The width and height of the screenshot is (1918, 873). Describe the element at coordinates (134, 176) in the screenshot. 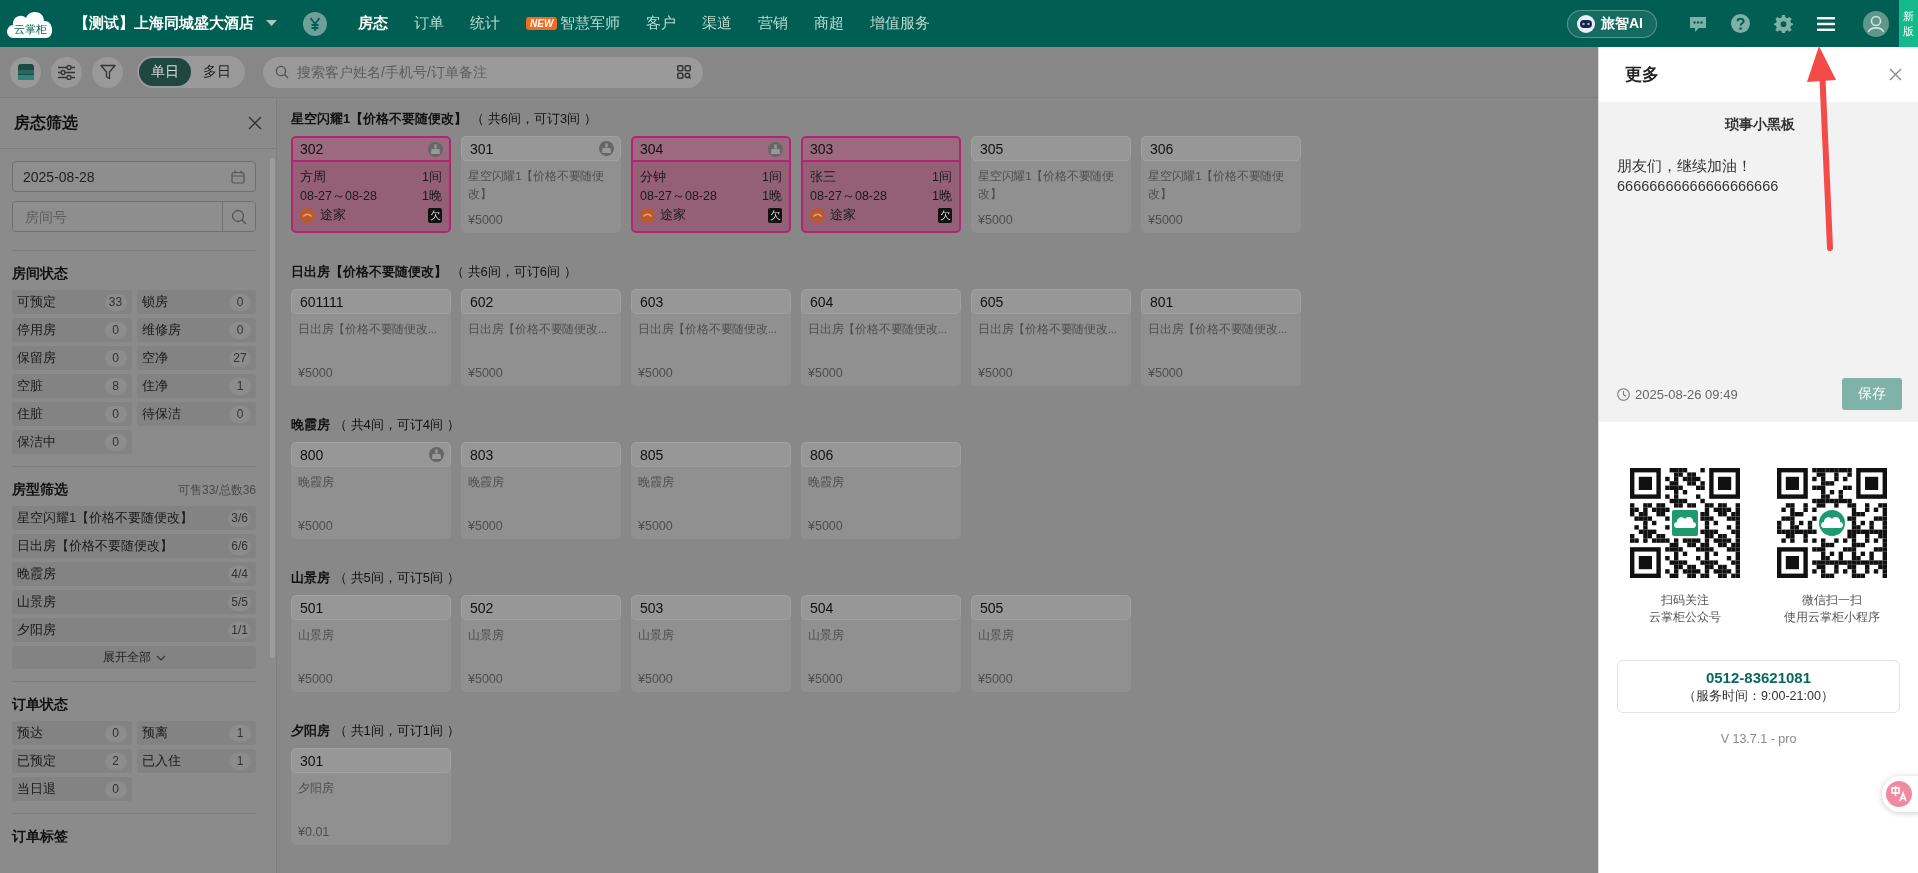

I see `date-field: 2025-08-28` at that location.